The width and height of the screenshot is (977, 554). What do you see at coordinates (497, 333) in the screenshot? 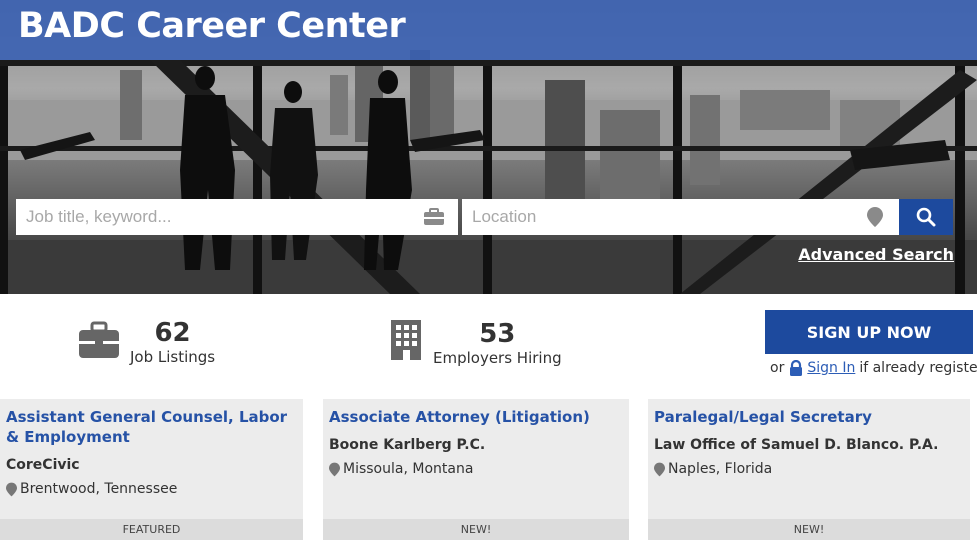
I see `employers-hiring-count: 53` at bounding box center [497, 333].